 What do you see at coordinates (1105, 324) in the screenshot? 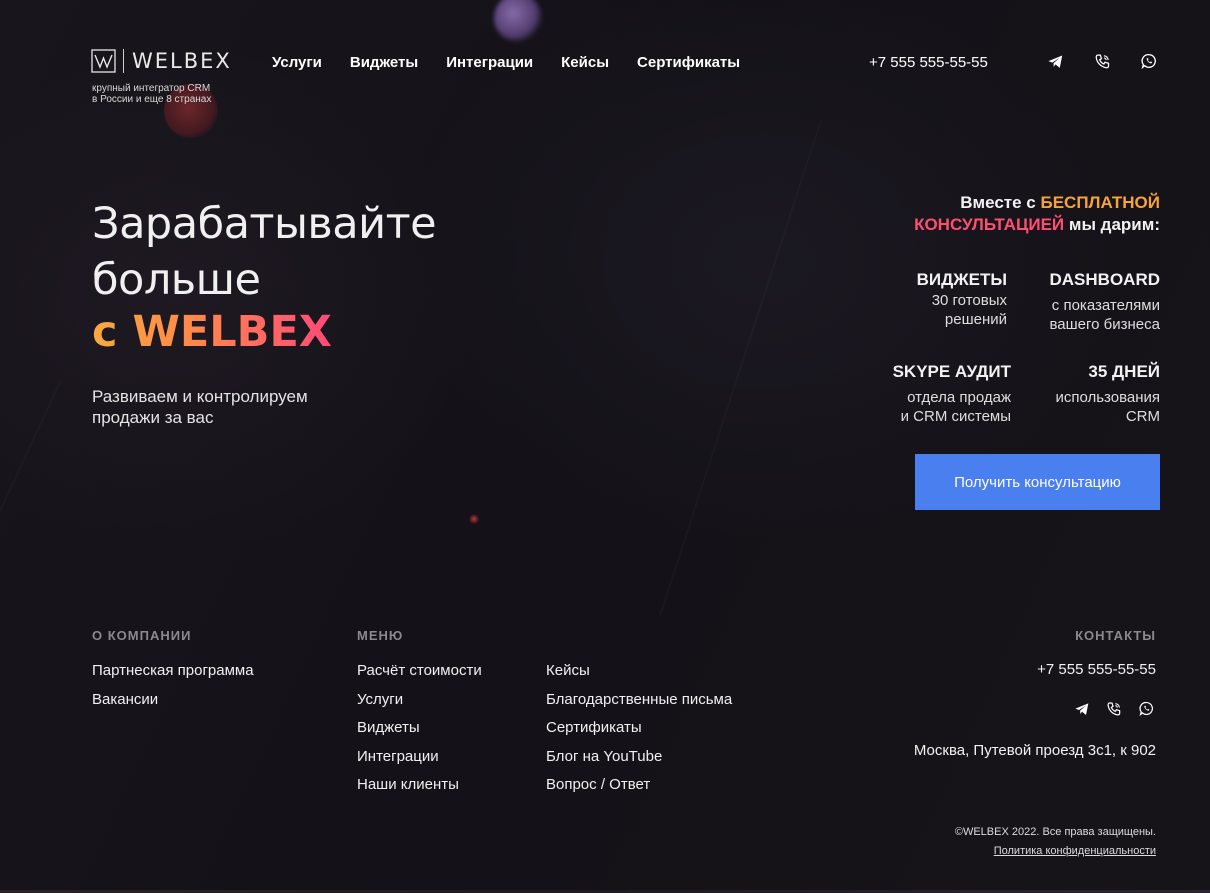
I see `offer-desc-line: вашего бизнеса` at bounding box center [1105, 324].